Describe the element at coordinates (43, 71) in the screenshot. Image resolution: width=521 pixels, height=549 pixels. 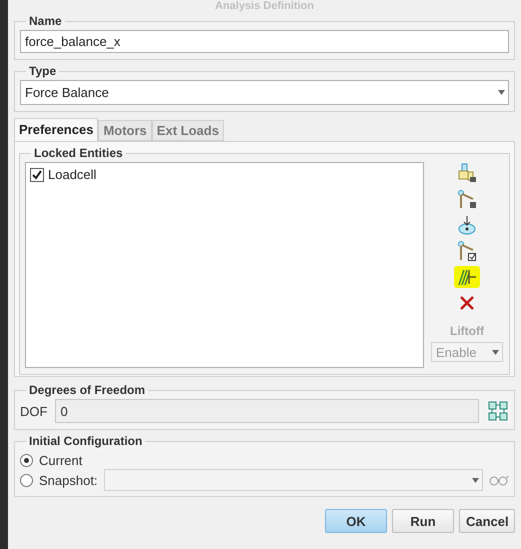
I see `group-label: Type` at that location.